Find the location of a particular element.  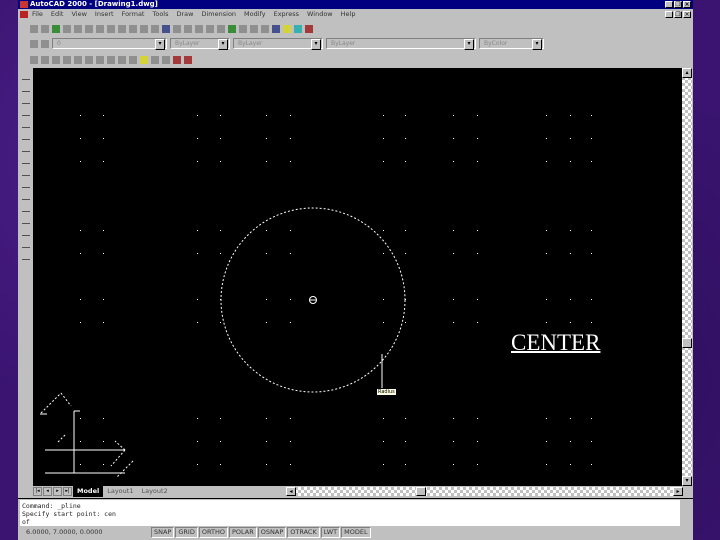

restore-button: ❐ is located at coordinates (678, 4).